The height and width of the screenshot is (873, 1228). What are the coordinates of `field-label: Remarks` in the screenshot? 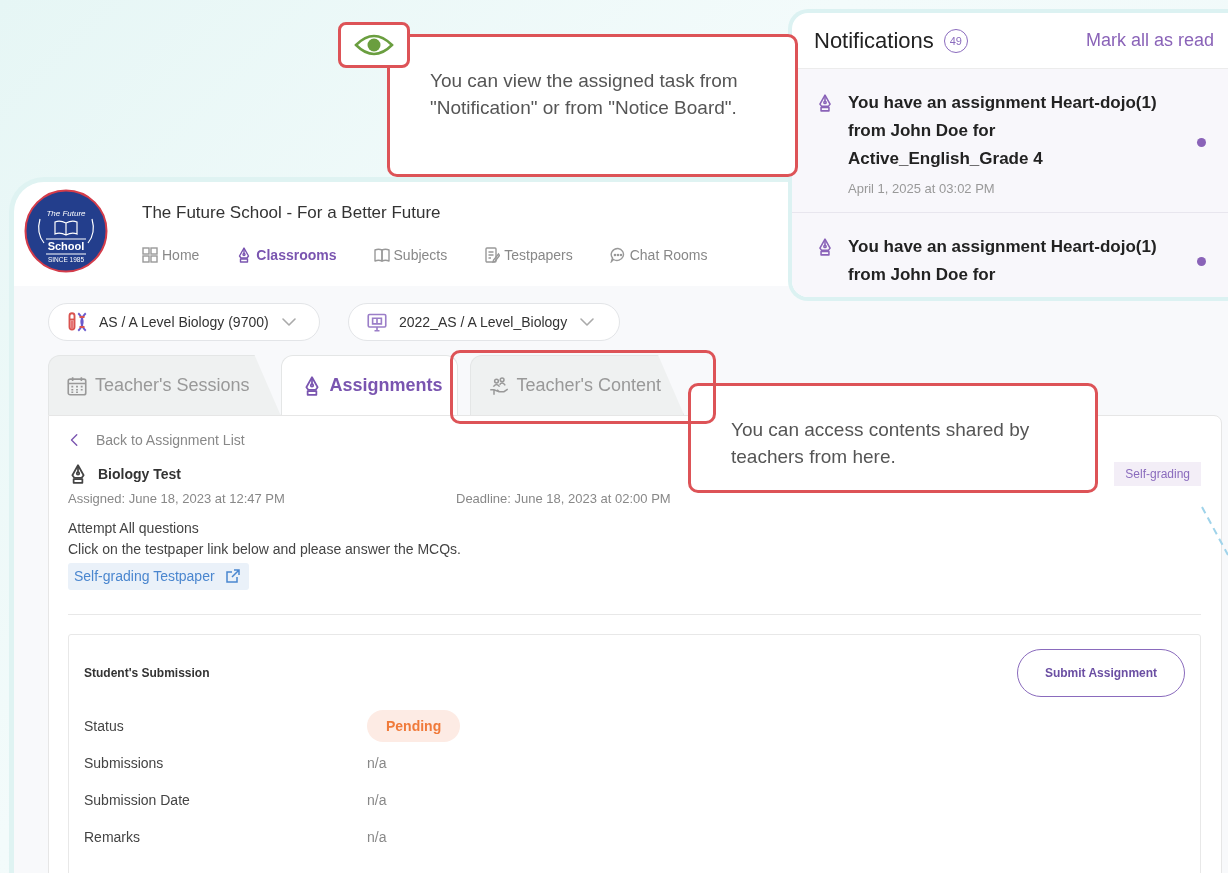 It's located at (112, 836).